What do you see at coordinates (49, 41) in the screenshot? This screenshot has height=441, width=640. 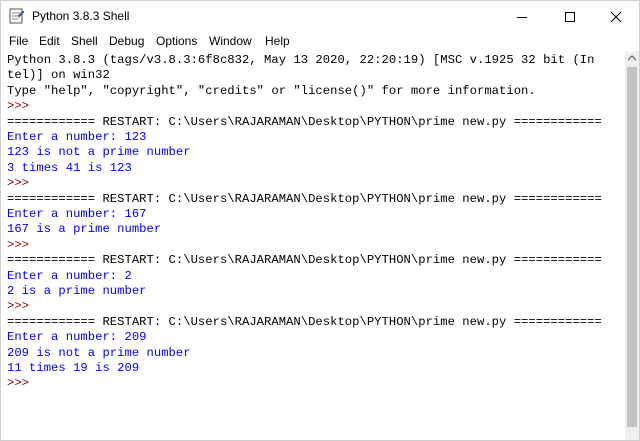 I see `menu-edit: Edit` at bounding box center [49, 41].